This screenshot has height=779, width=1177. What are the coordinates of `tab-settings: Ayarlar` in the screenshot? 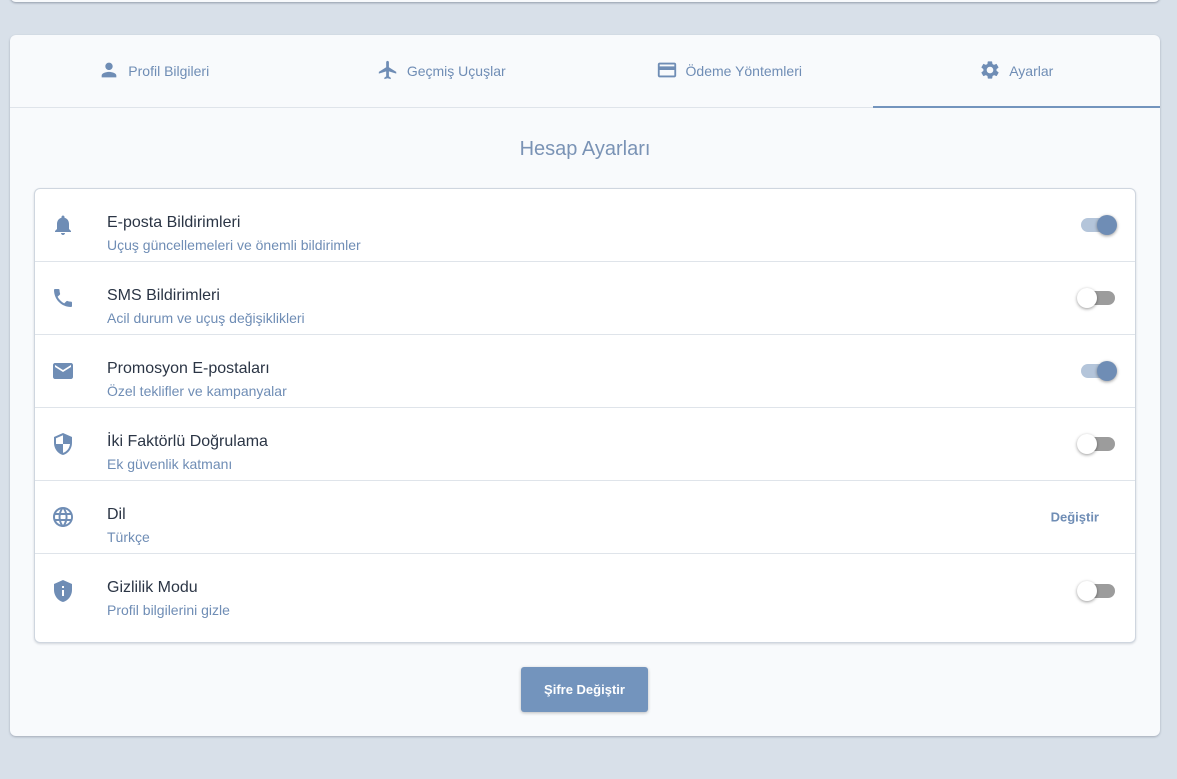 It's located at (1016, 71).